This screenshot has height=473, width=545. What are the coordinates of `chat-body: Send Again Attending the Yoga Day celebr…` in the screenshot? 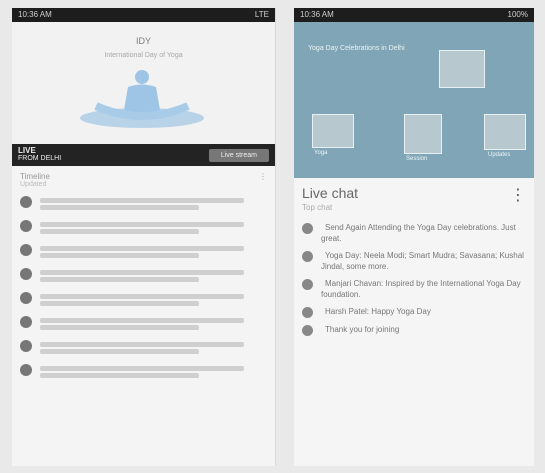 It's located at (423, 233).